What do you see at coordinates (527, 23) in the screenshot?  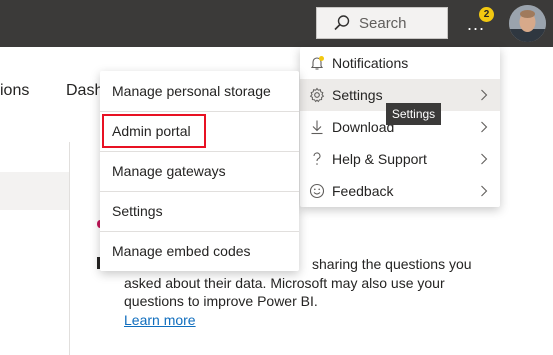 I see `avatar` at bounding box center [527, 23].